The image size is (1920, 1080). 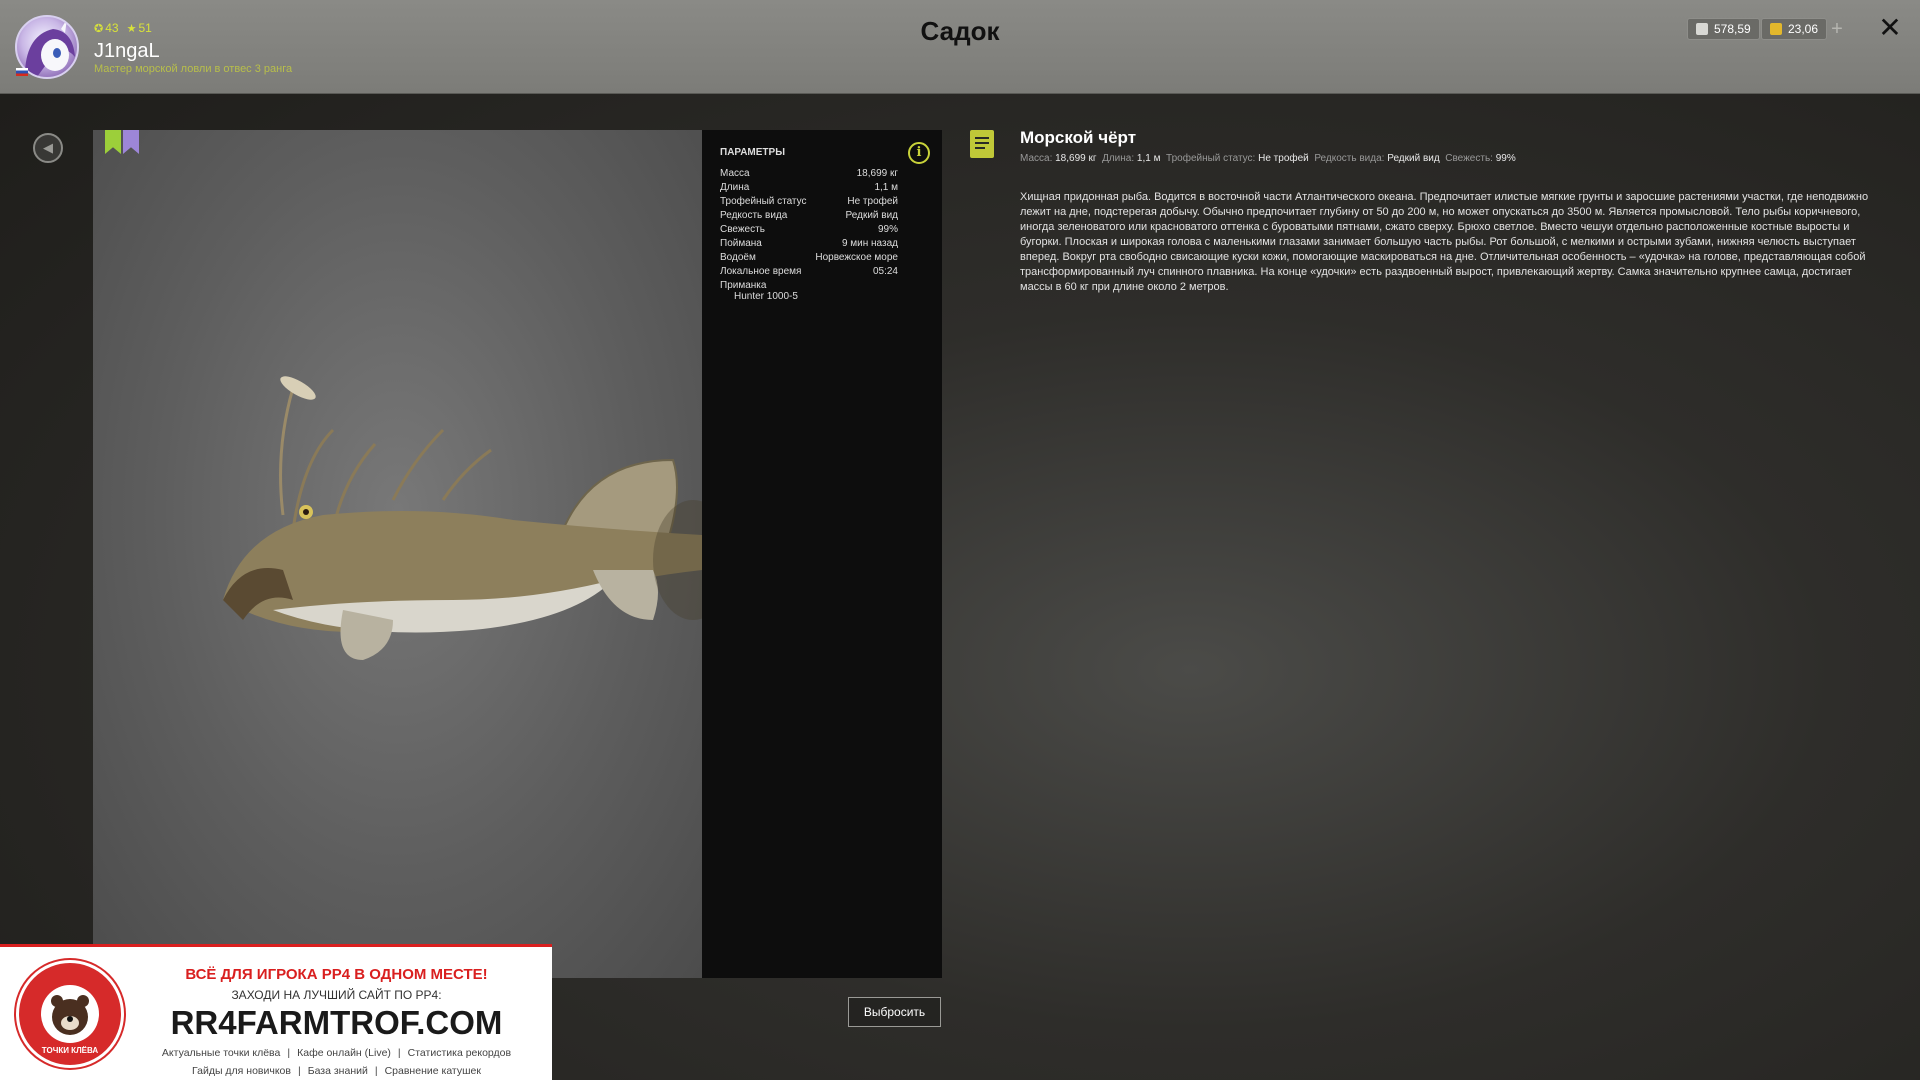 I want to click on ad-link: Кафе онлайн (Live), so click(x=344, y=1053).